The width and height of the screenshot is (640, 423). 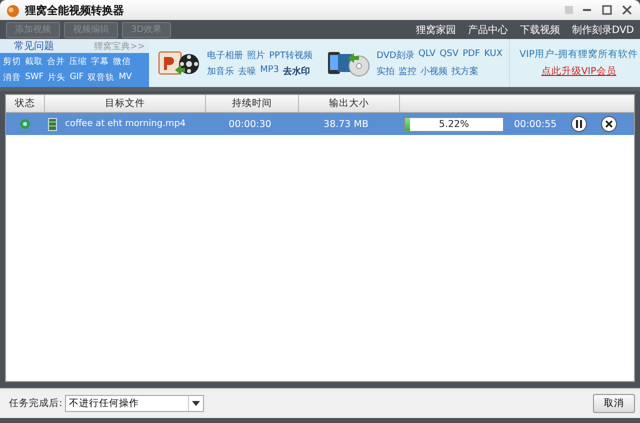 I want to click on toolbar-link: 狸窝家园, so click(x=436, y=29).